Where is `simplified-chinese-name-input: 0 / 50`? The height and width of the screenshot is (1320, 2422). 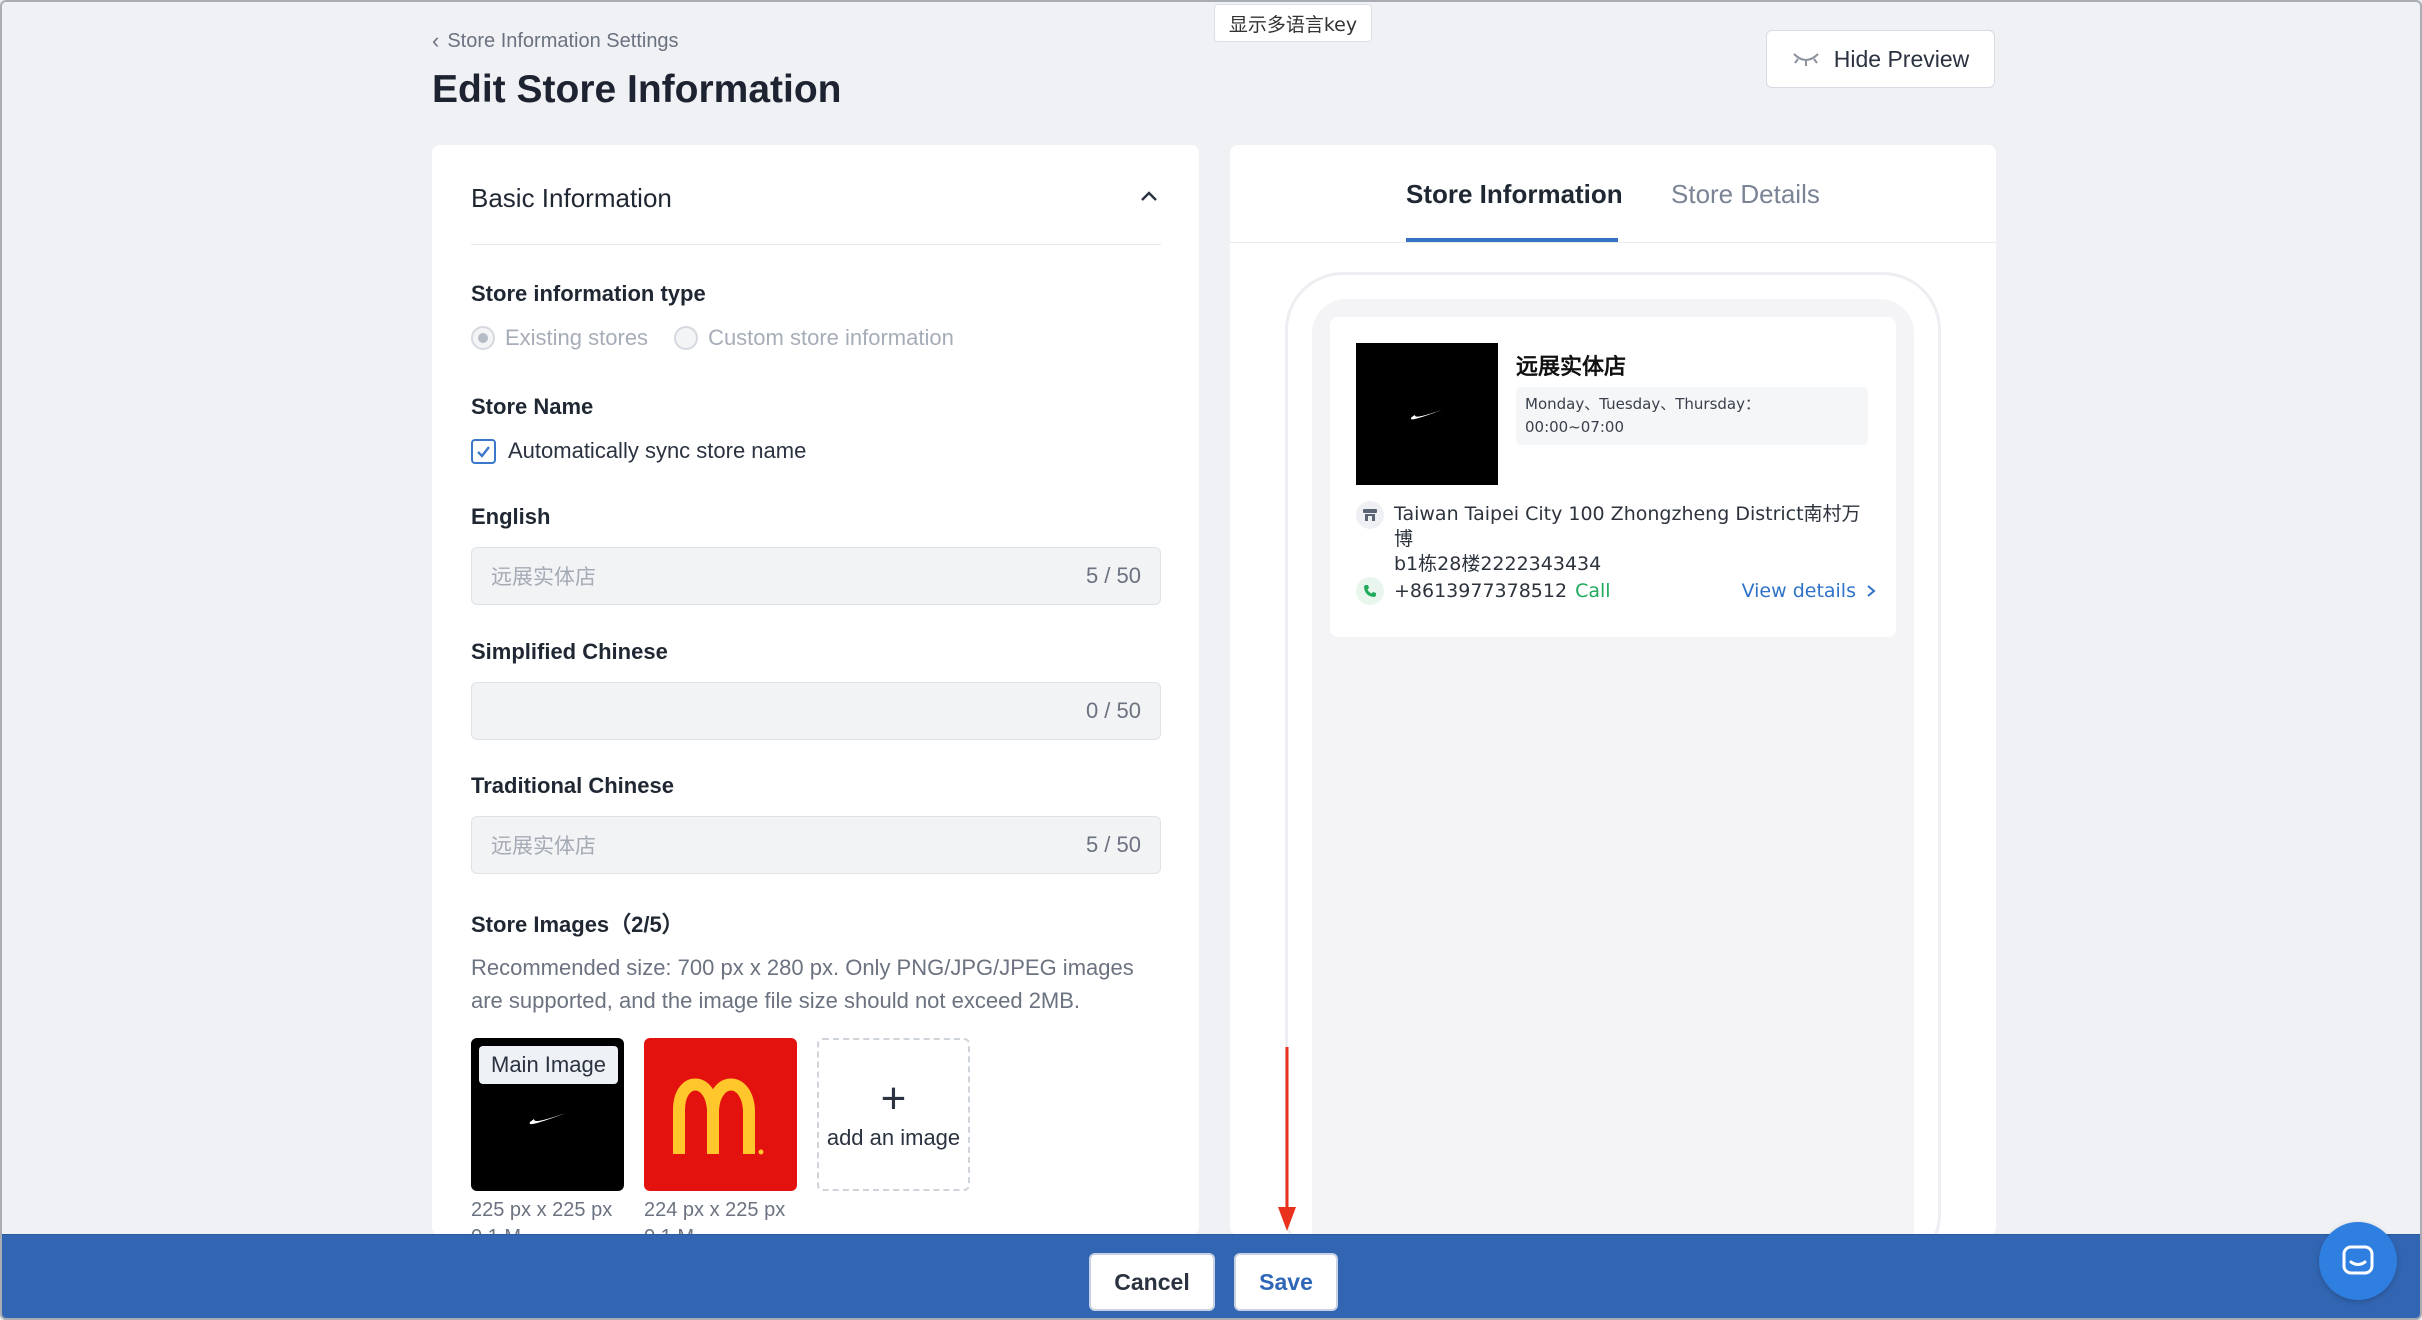
simplified-chinese-name-input: 0 / 50 is located at coordinates (816, 711).